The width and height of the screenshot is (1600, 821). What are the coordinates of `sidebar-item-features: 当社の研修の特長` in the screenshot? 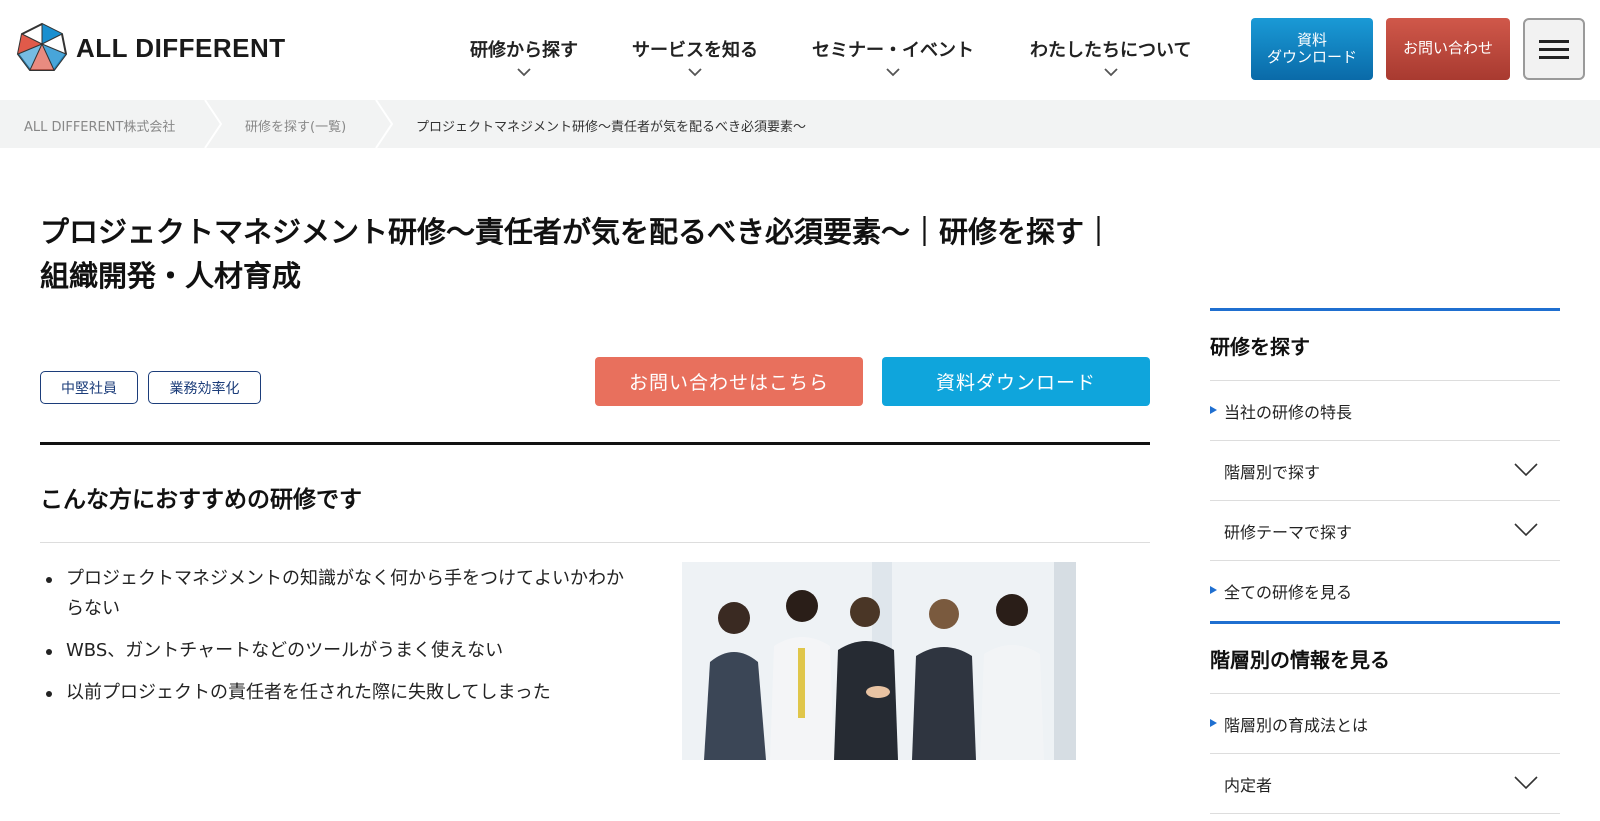 It's located at (1385, 411).